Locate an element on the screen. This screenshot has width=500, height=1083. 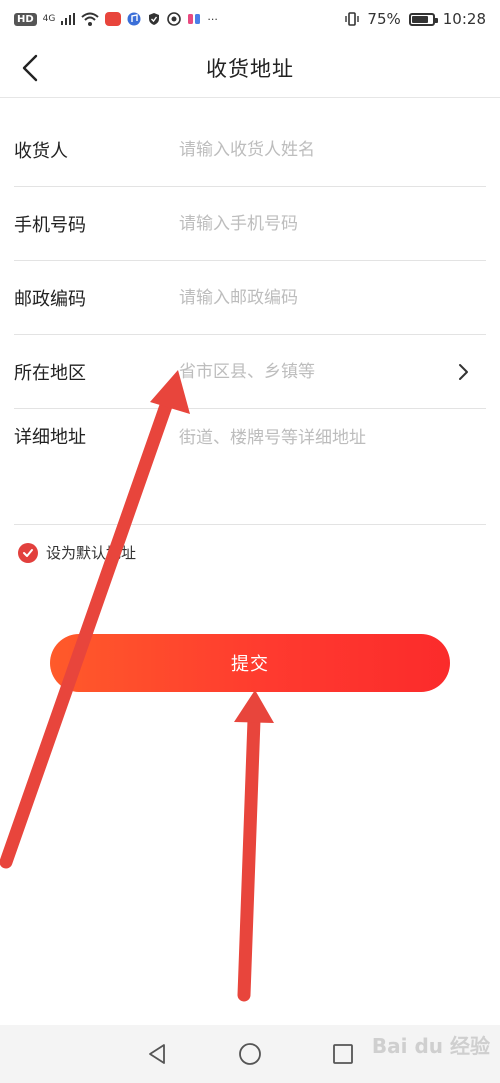
postal-input is located at coordinates (332, 297).